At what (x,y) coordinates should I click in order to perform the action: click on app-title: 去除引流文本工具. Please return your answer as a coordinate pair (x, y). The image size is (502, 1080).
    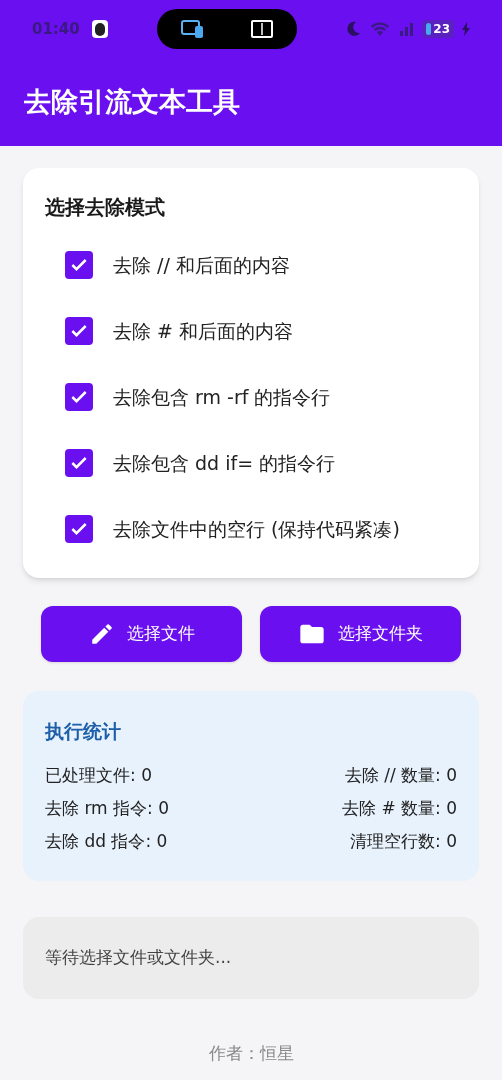
    Looking at the image, I should click on (132, 101).